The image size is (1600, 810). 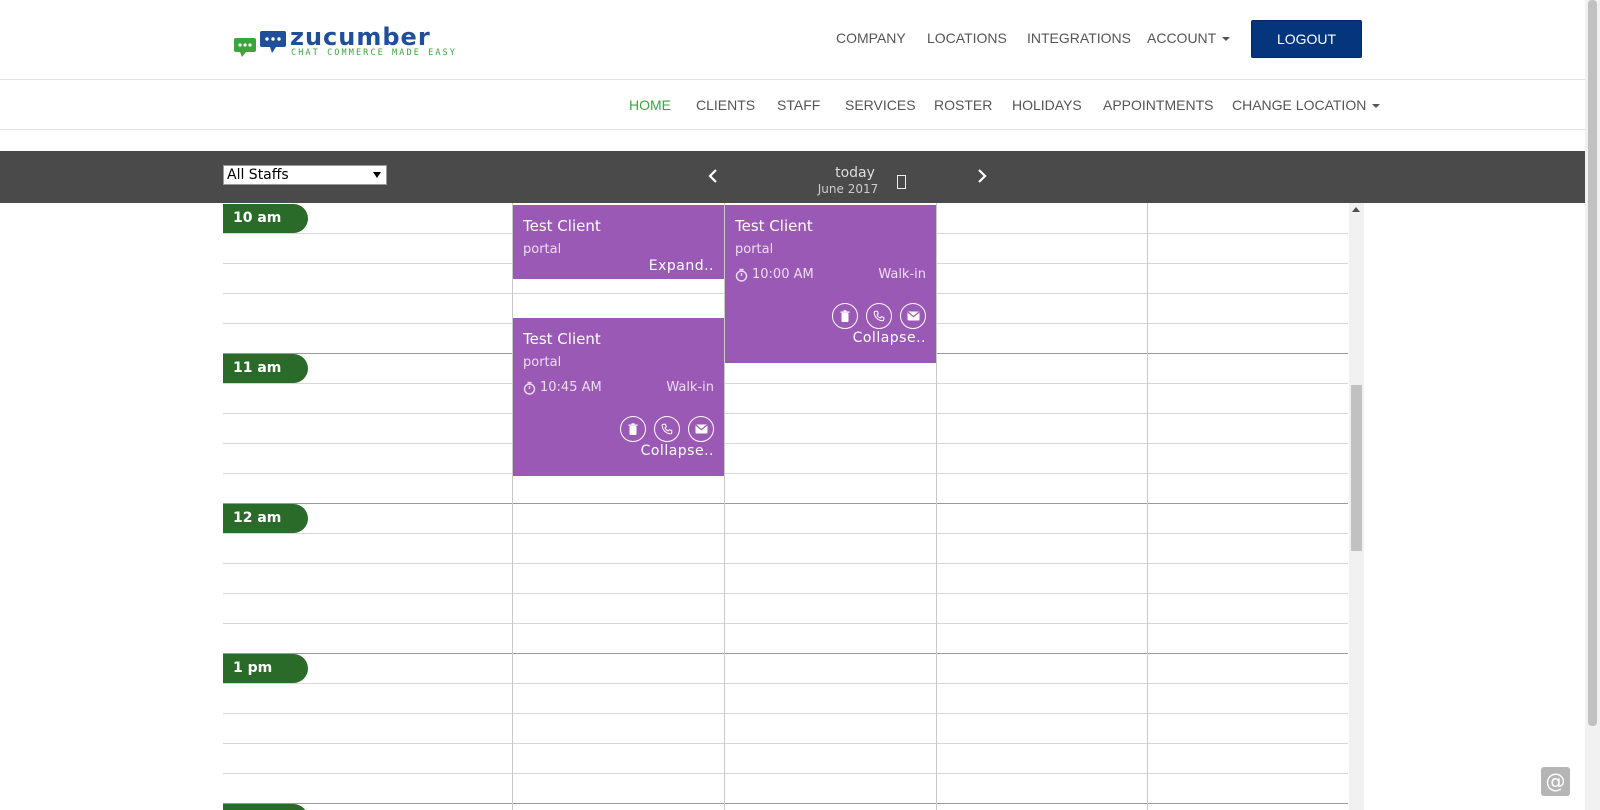 I want to click on dropdown-arrow-icon, so click(x=377, y=175).